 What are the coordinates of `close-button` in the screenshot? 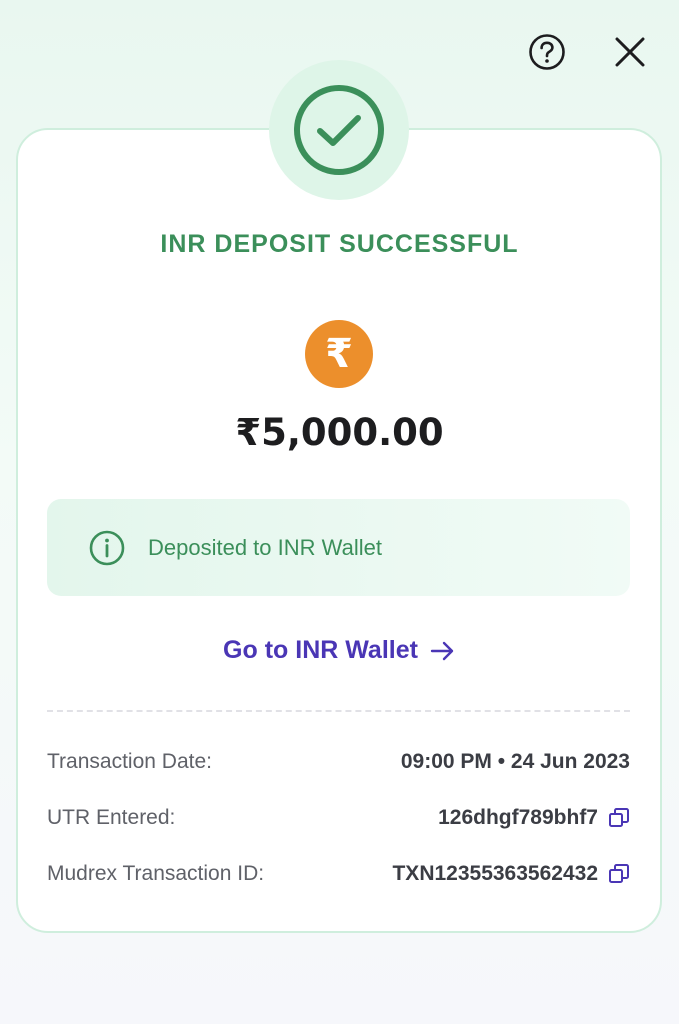 It's located at (630, 52).